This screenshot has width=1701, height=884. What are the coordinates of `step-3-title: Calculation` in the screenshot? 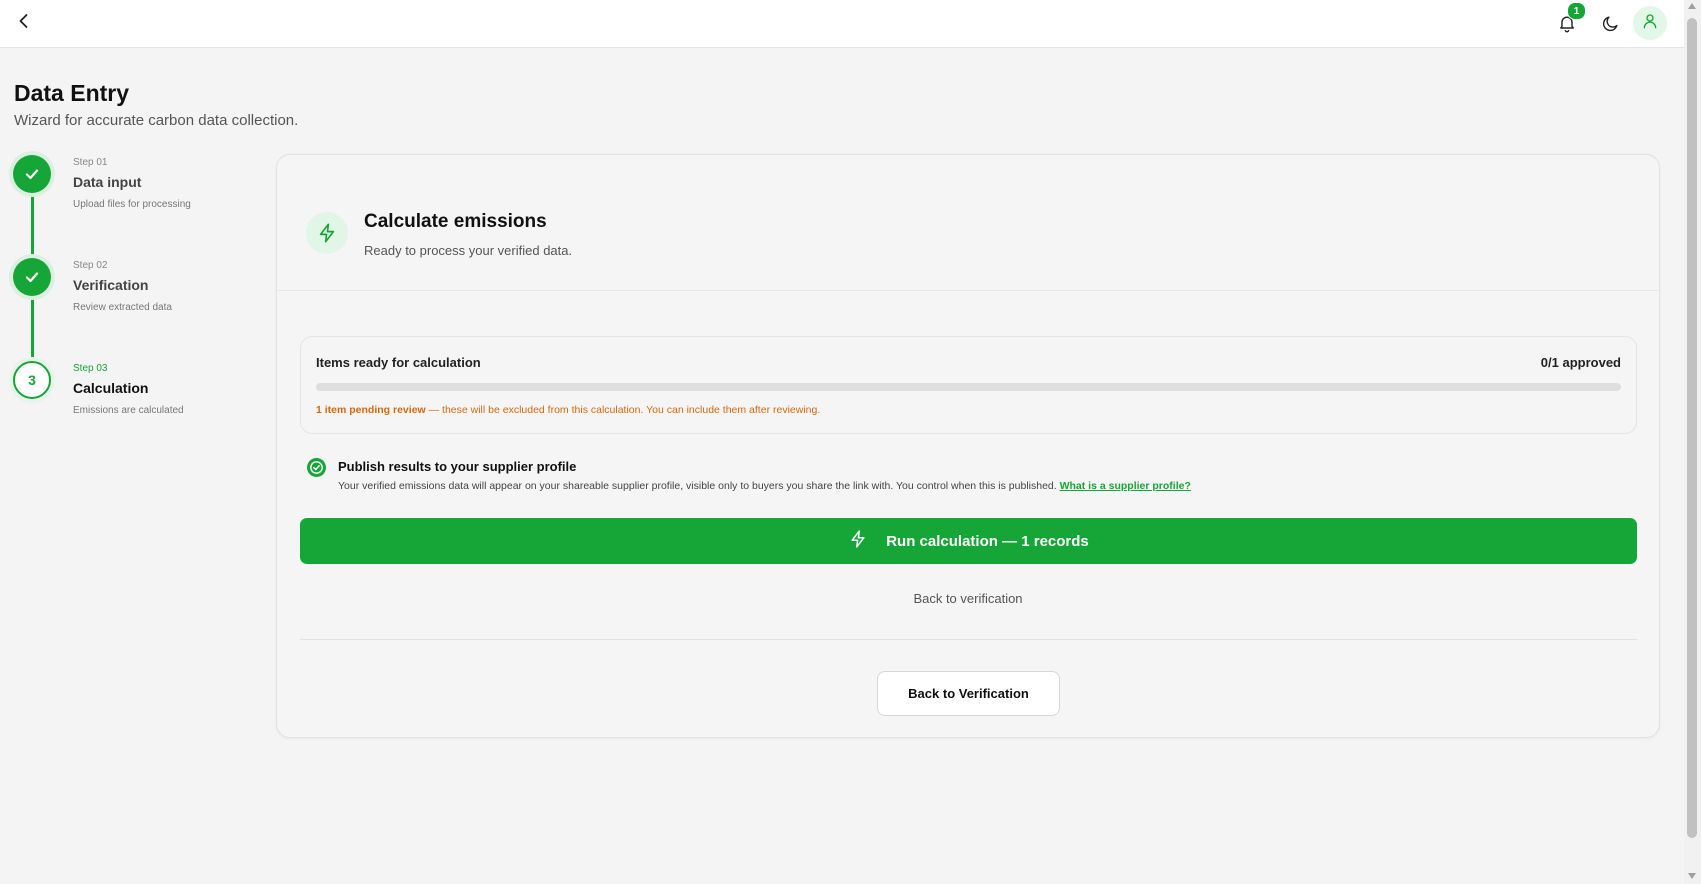 It's located at (110, 388).